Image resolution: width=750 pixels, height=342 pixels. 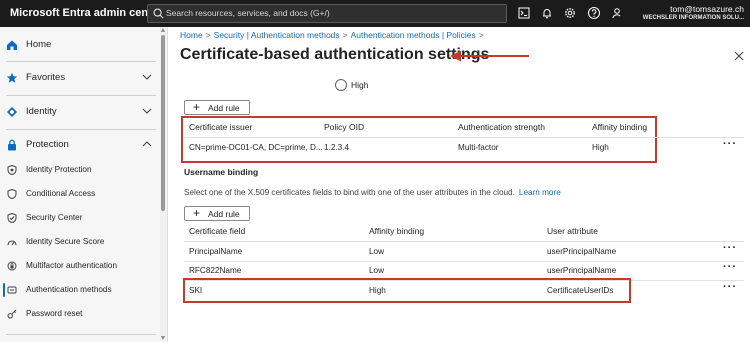 What do you see at coordinates (163, 123) in the screenshot?
I see `scroll-thumb` at bounding box center [163, 123].